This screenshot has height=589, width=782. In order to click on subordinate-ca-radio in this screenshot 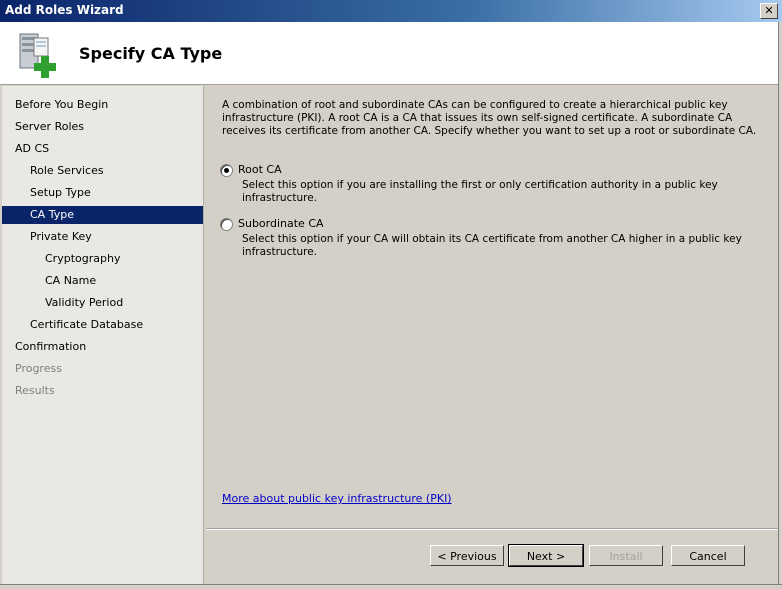, I will do `click(226, 224)`.